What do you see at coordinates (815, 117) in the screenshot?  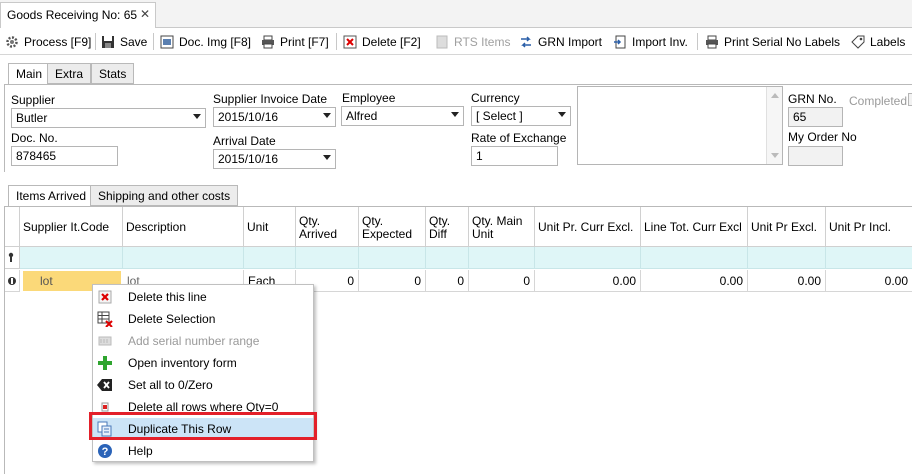 I see `grn-no-field: 65` at bounding box center [815, 117].